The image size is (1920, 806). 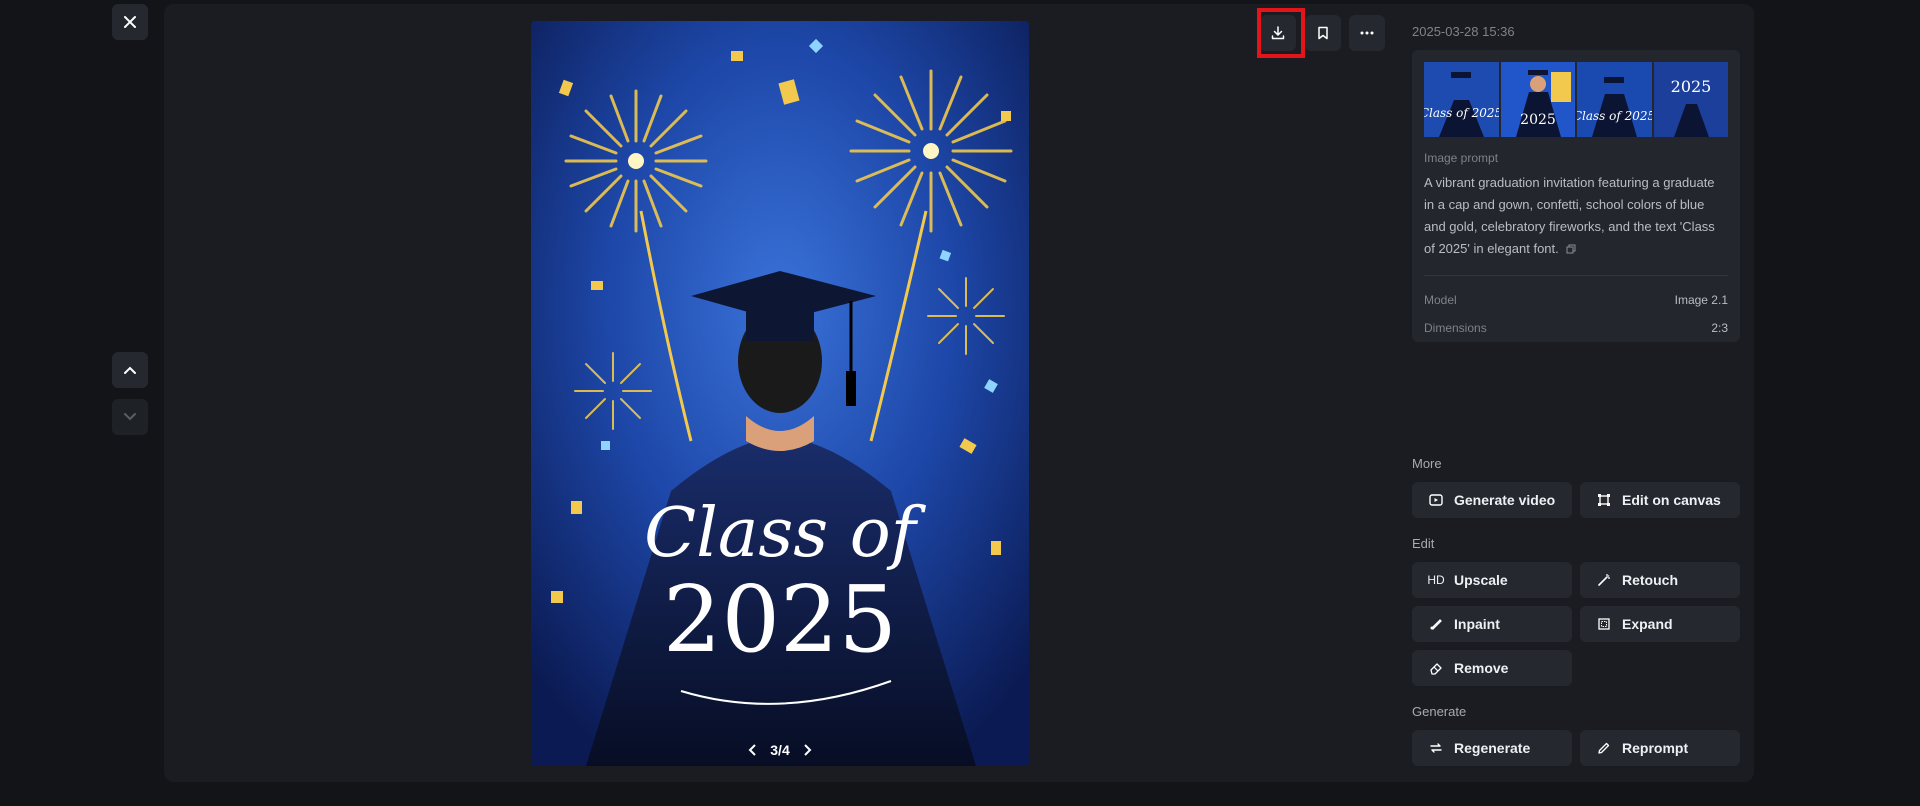 I want to click on retouch-button: Retouch, so click(x=1660, y=580).